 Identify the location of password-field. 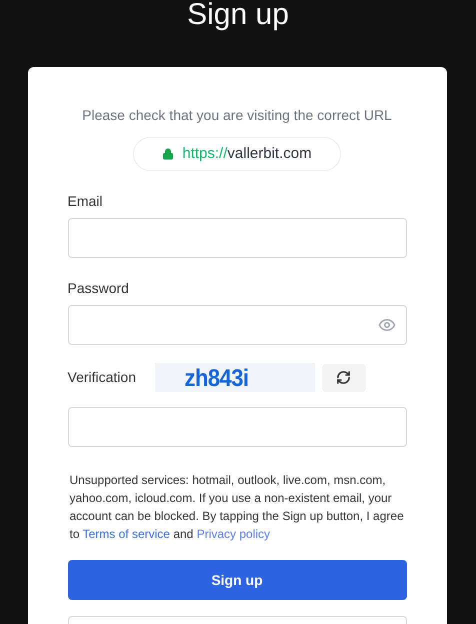
(237, 325).